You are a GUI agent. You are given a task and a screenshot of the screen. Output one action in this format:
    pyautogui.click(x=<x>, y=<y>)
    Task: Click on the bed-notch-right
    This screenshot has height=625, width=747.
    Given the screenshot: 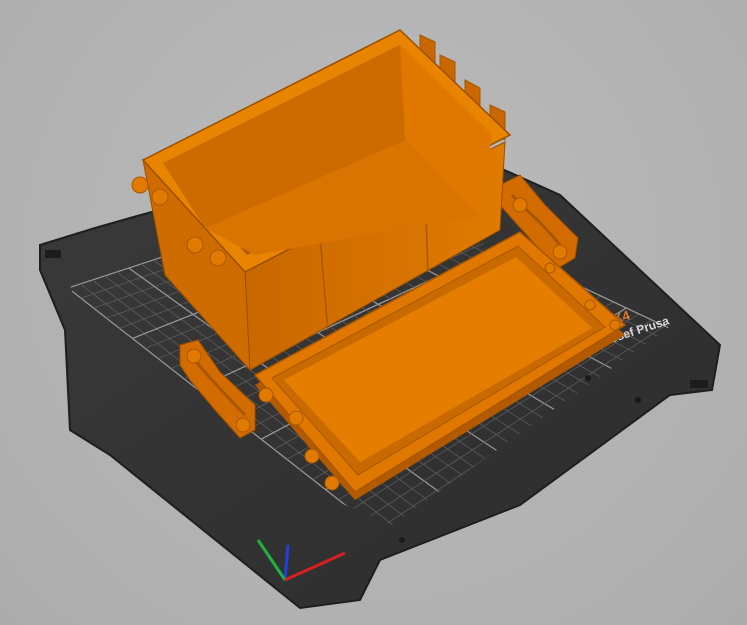 What is the action you would take?
    pyautogui.click(x=699, y=384)
    